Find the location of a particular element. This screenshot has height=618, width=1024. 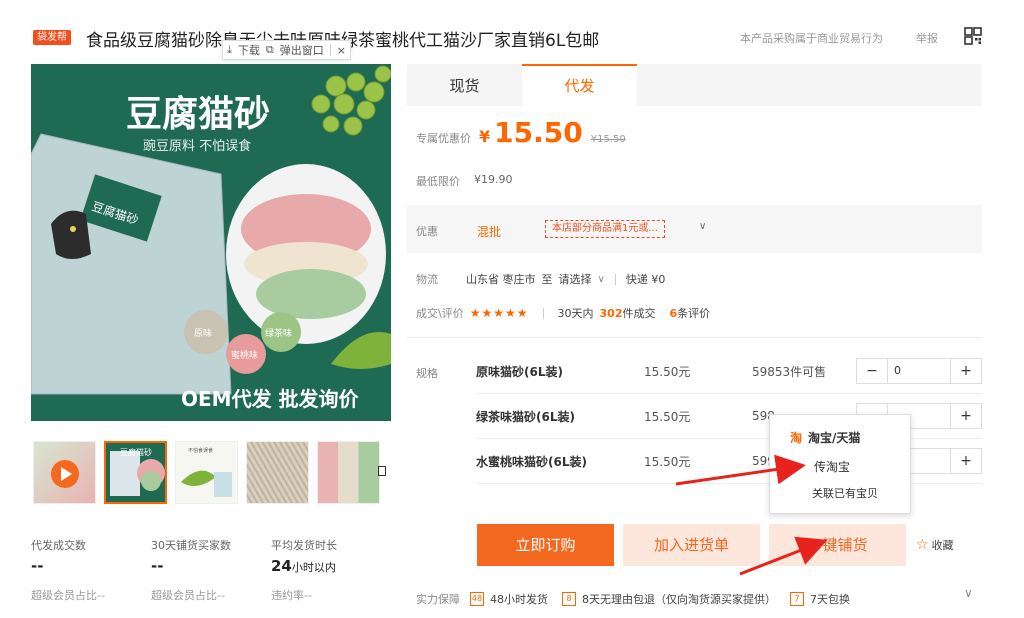

stat-sub: 违约率-- is located at coordinates (291, 595).